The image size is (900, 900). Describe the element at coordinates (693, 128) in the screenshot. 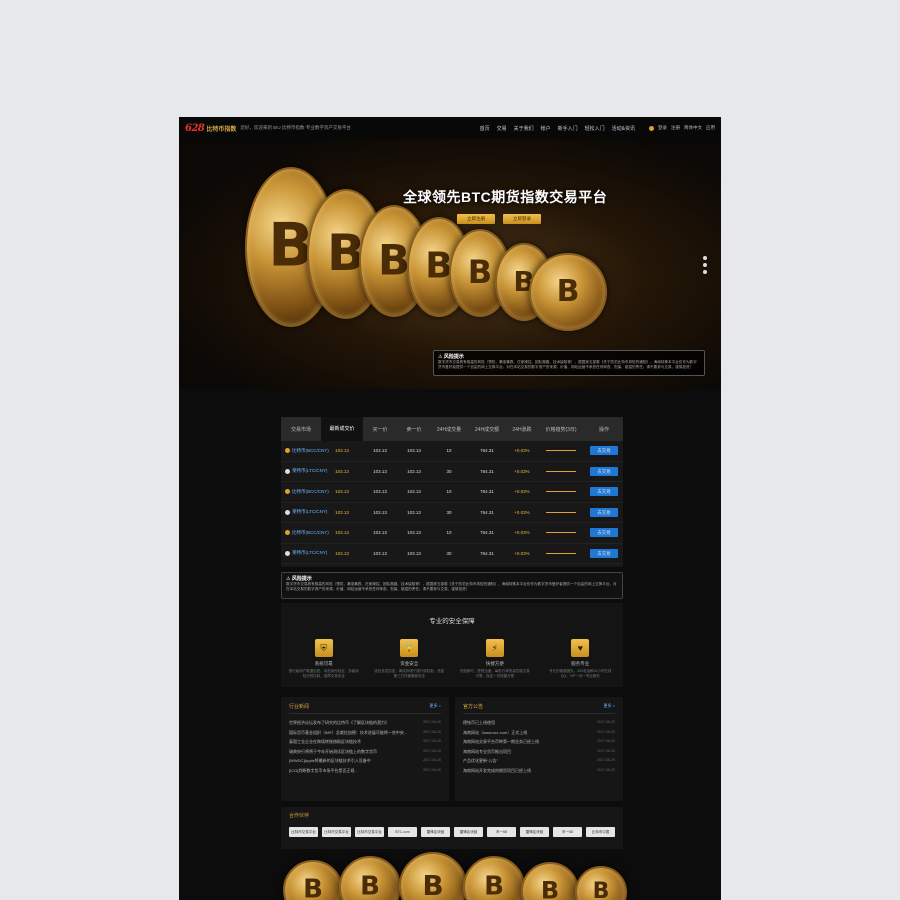

I see `language-select: 简体中文` at that location.